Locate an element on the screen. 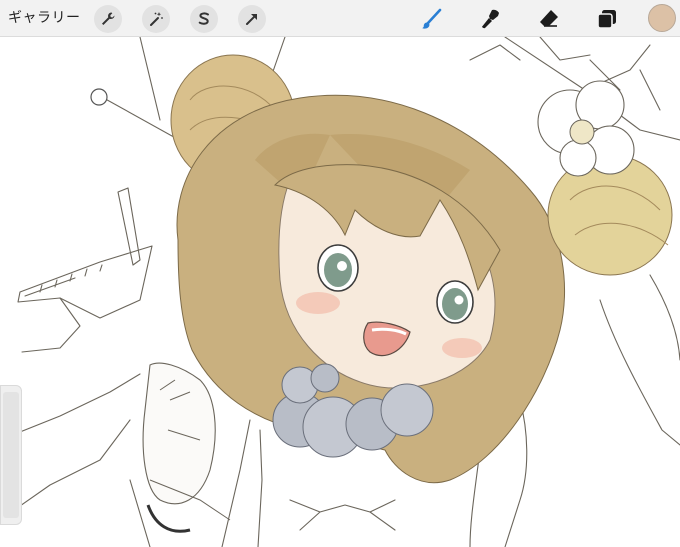  actions-button is located at coordinates (108, 19).